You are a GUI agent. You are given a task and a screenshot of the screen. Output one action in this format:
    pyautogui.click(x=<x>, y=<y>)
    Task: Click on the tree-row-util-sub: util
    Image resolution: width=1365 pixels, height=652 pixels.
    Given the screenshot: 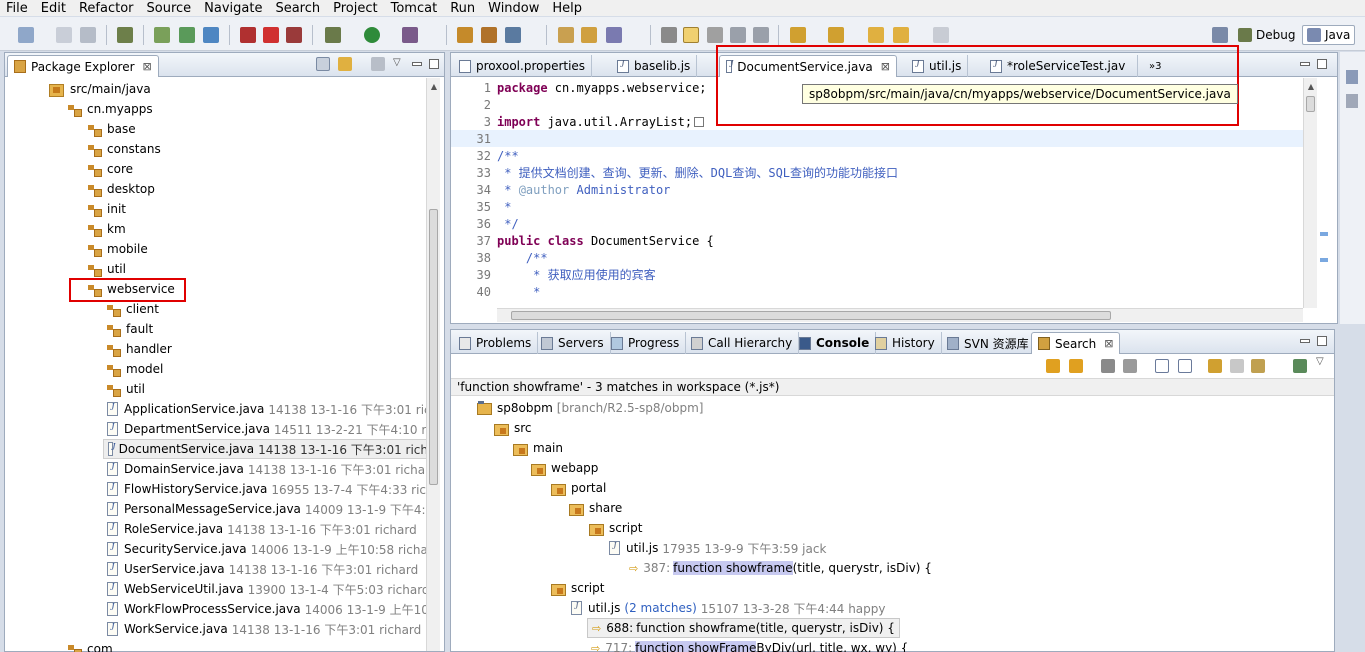 What is the action you would take?
    pyautogui.click(x=126, y=389)
    